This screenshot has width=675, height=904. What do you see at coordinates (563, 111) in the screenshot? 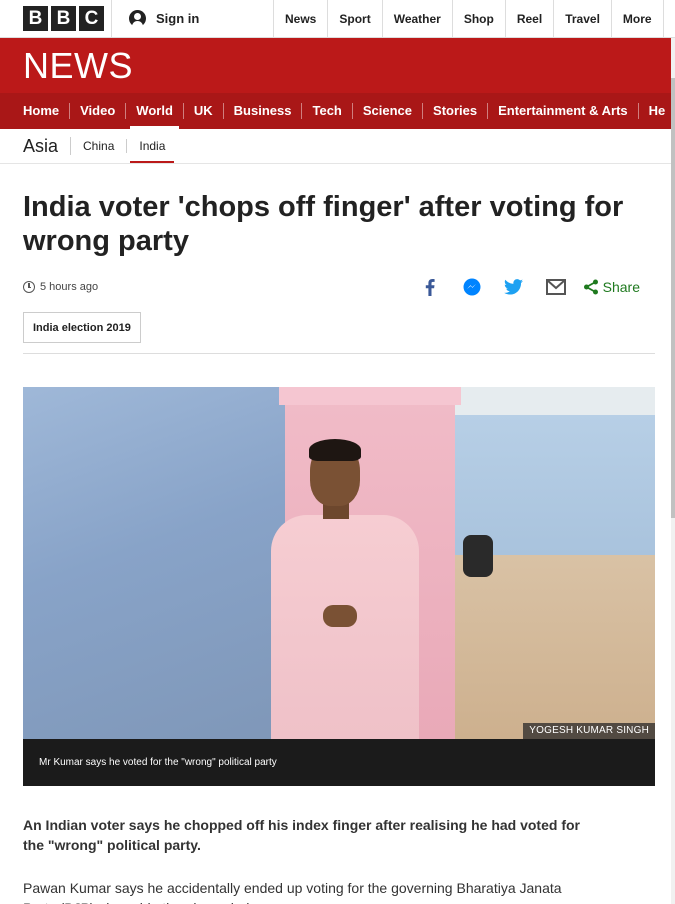
I see `section-nav-entertainment: Entertainment & Arts` at bounding box center [563, 111].